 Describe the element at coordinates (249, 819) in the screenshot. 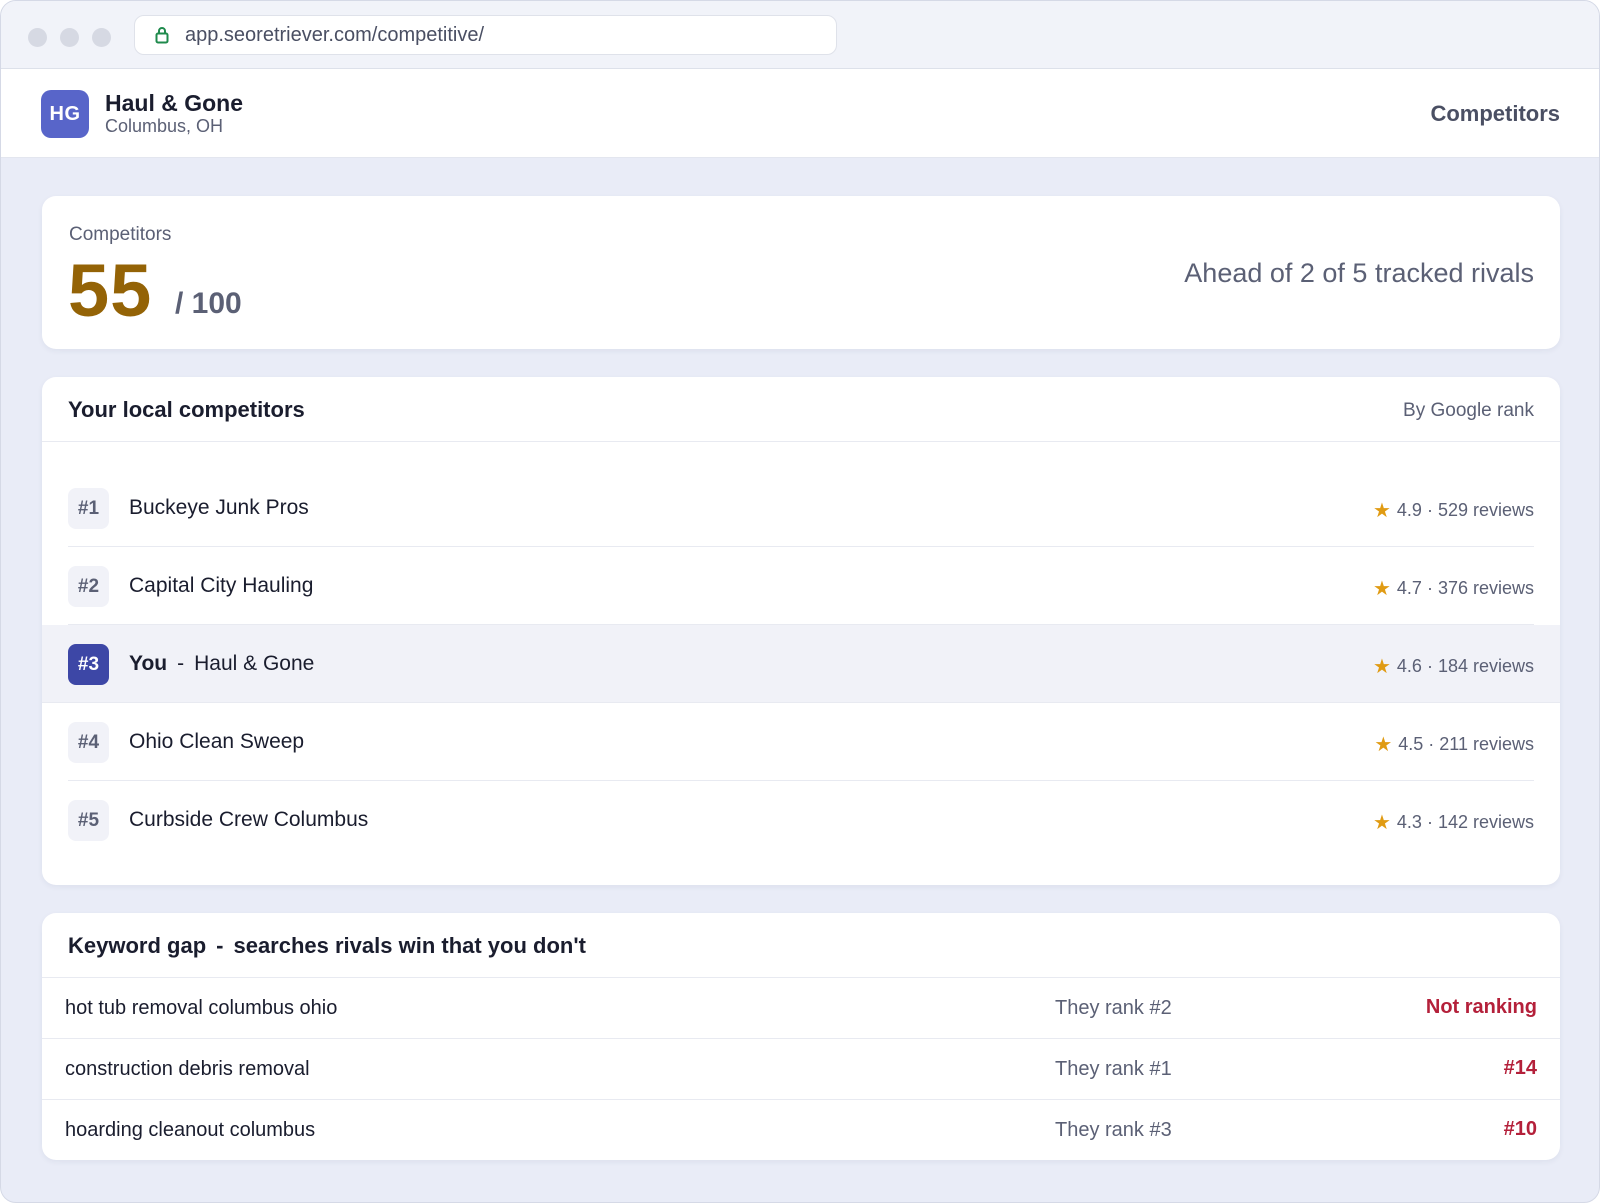

I see `competitor-name: Curbside Crew Columbus` at that location.